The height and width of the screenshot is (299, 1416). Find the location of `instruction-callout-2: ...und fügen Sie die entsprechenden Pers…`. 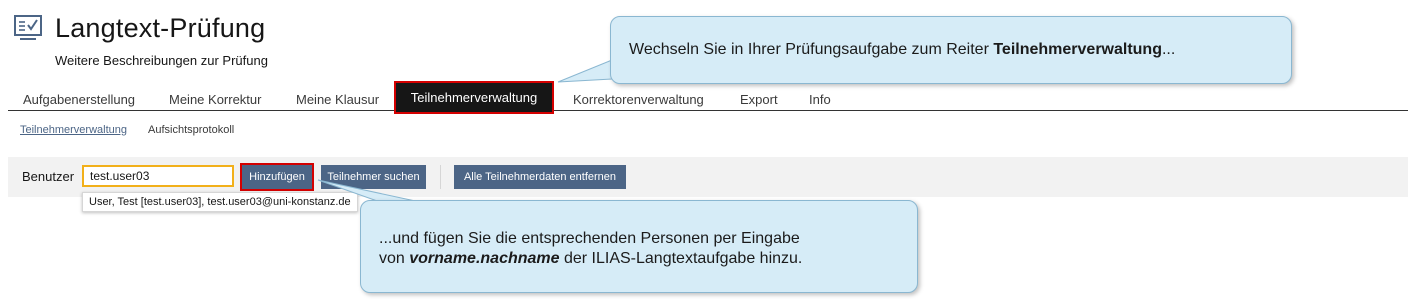

instruction-callout-2: ...und fügen Sie die entsprechenden Pers… is located at coordinates (639, 246).